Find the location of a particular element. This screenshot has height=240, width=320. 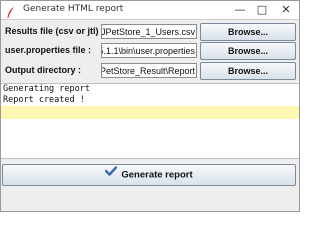

maximize-button: □ is located at coordinates (262, 10).